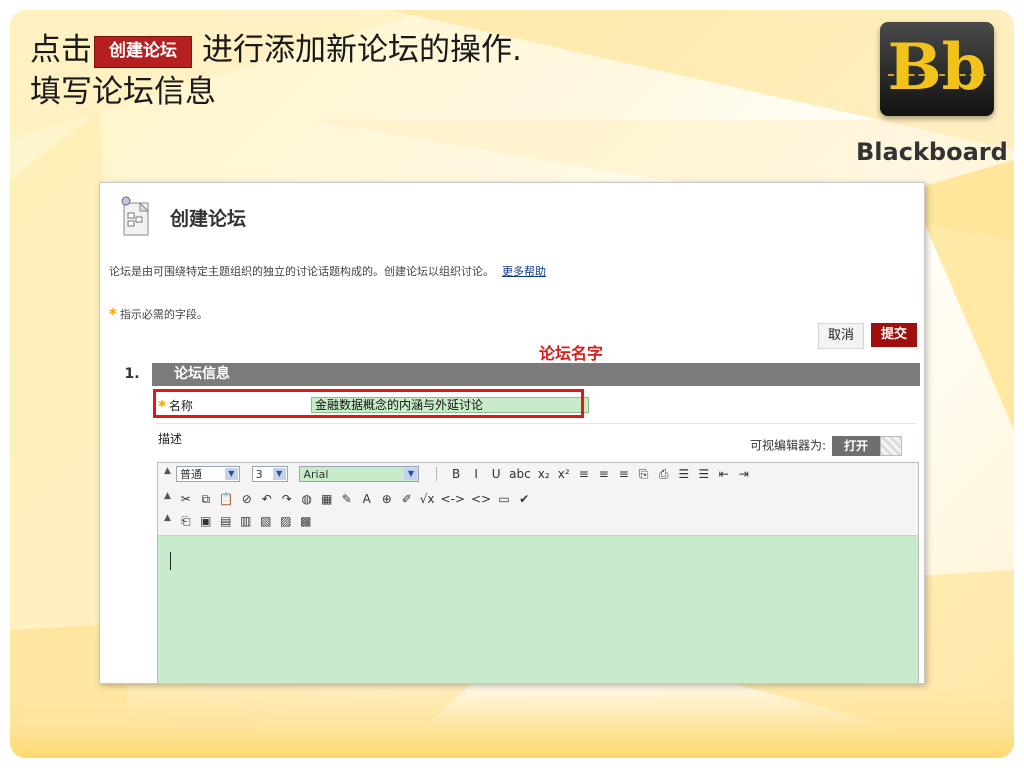  Describe the element at coordinates (163, 314) in the screenshot. I see `required-note-text: 指示必需的字段。` at that location.